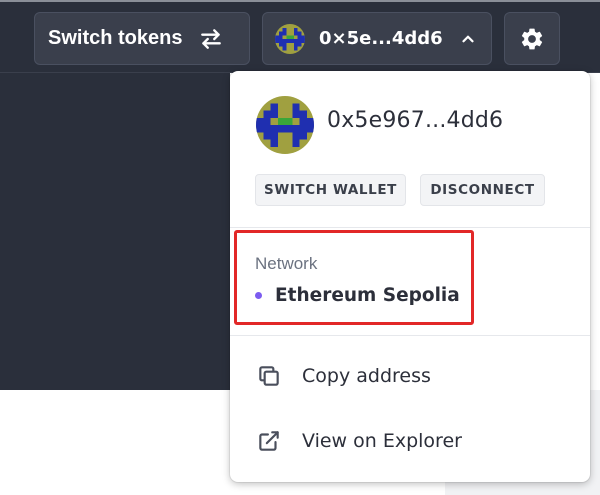 This screenshot has width=600, height=495. Describe the element at coordinates (382, 441) in the screenshot. I see `view-on-explorer-label: View on Explorer` at that location.